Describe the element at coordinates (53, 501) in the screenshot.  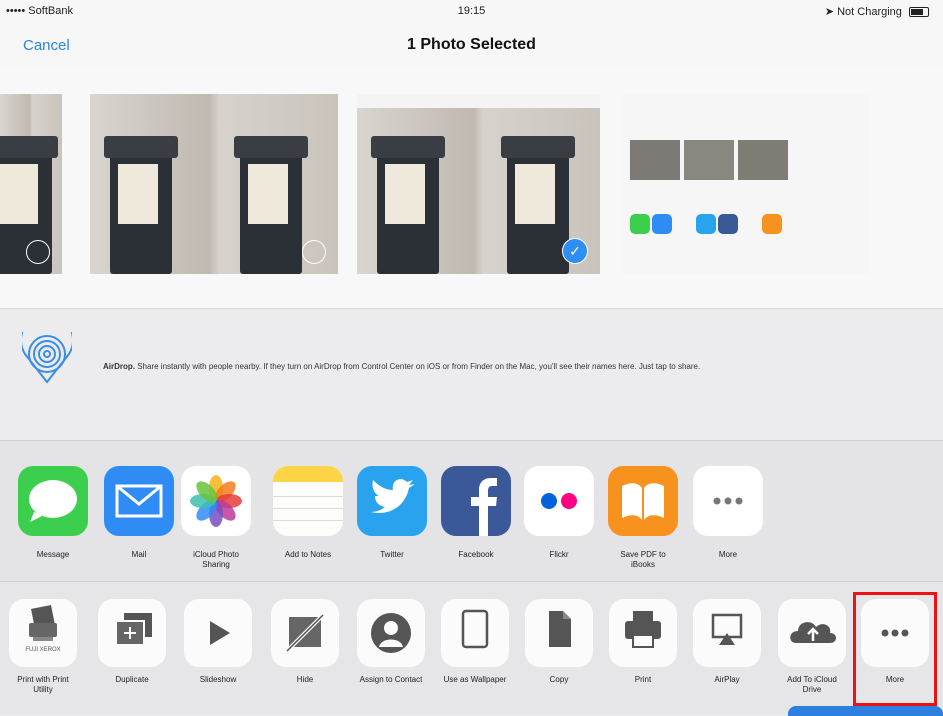
I see `messages-icon` at that location.